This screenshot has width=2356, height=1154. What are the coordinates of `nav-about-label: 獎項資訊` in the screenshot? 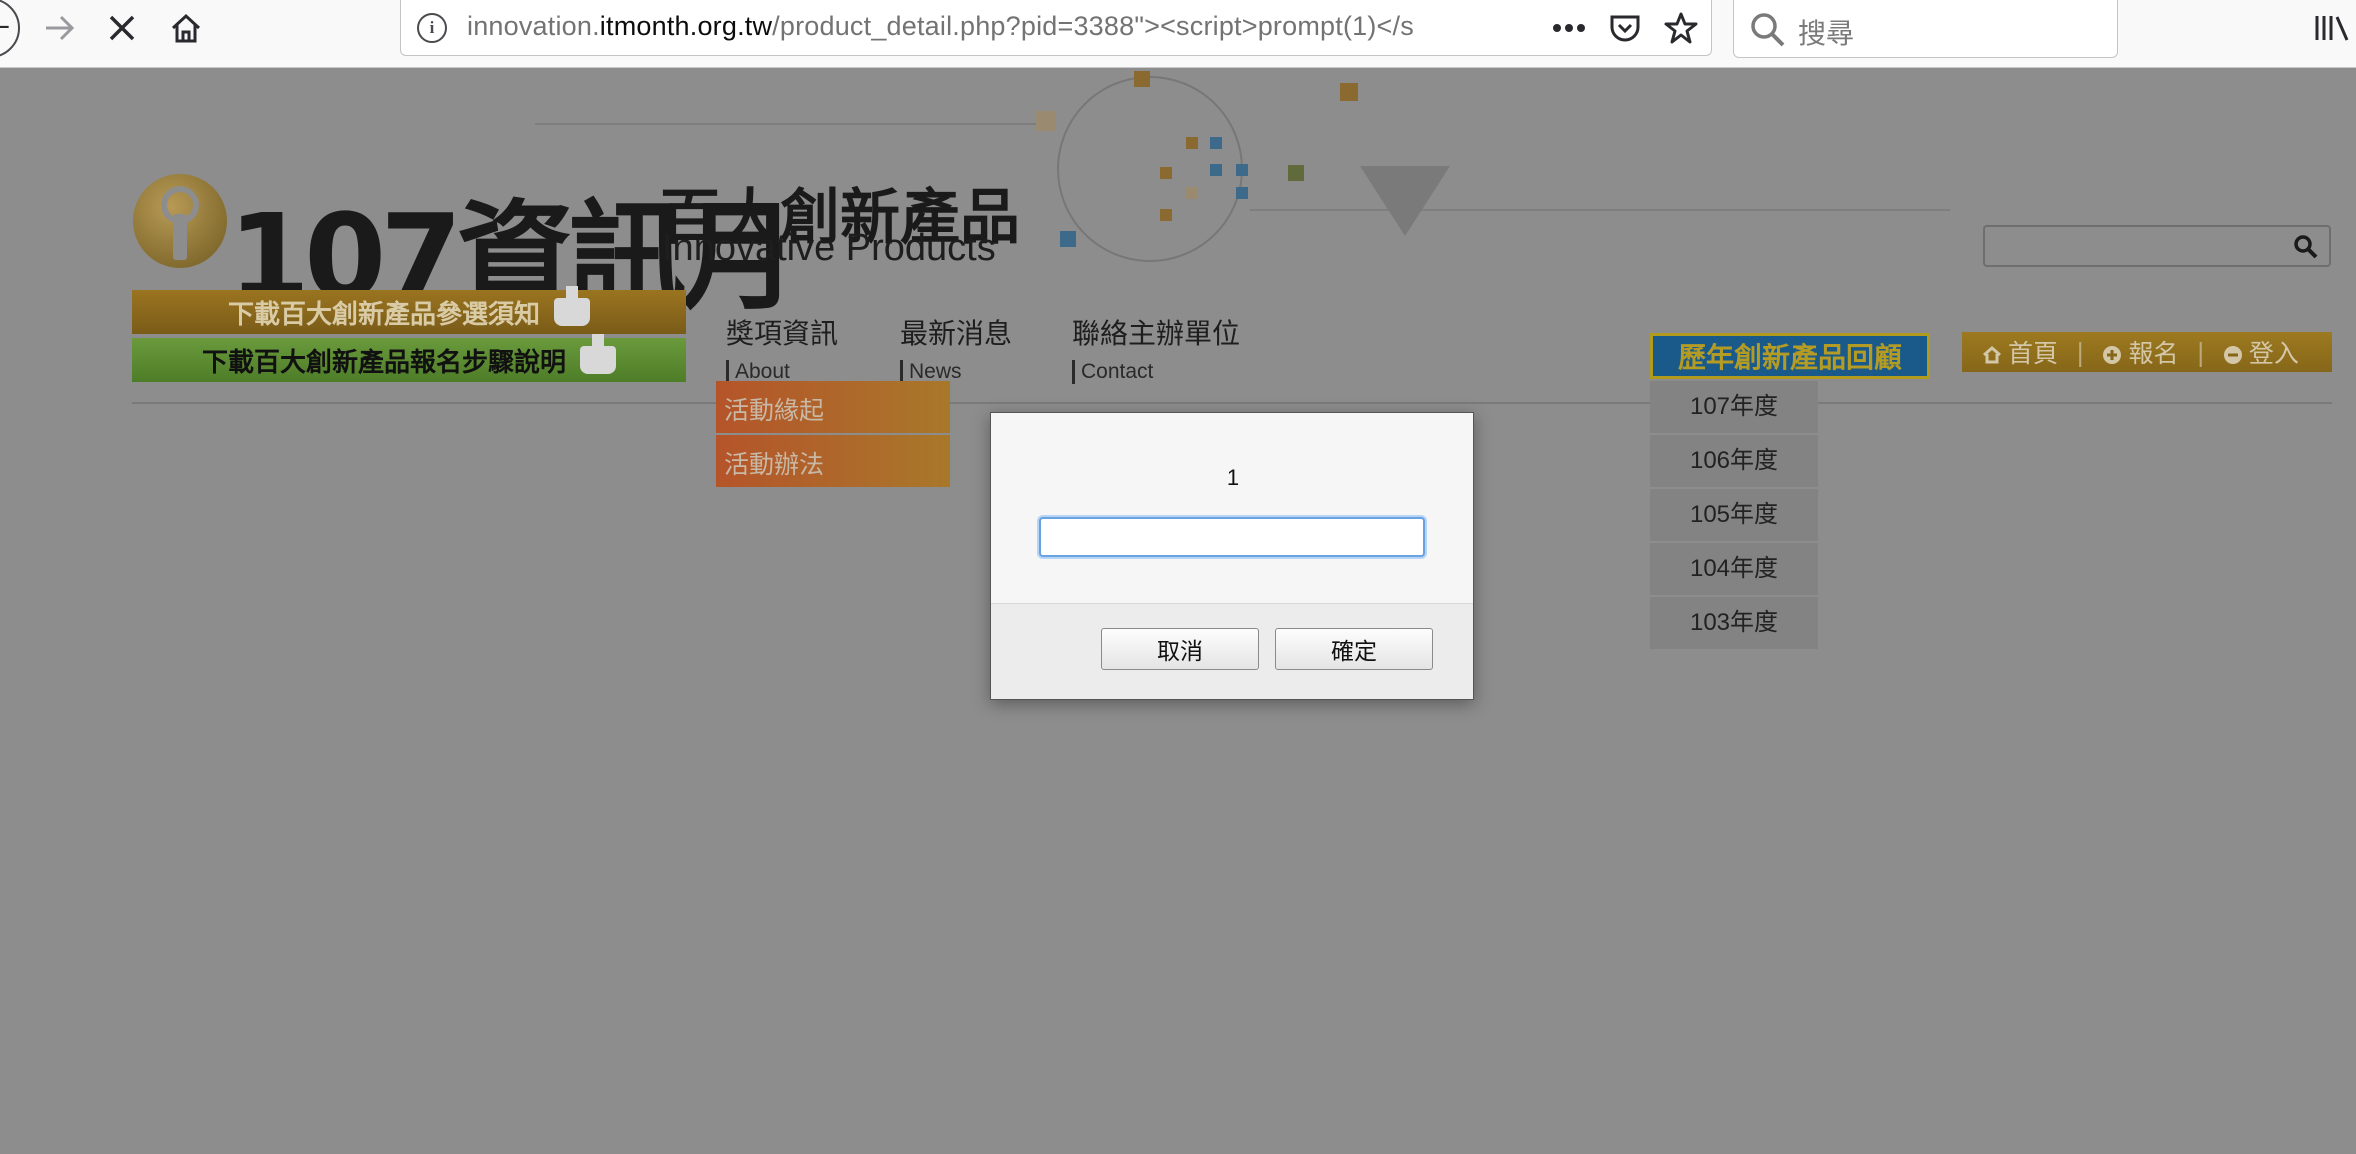 It's located at (782, 333).